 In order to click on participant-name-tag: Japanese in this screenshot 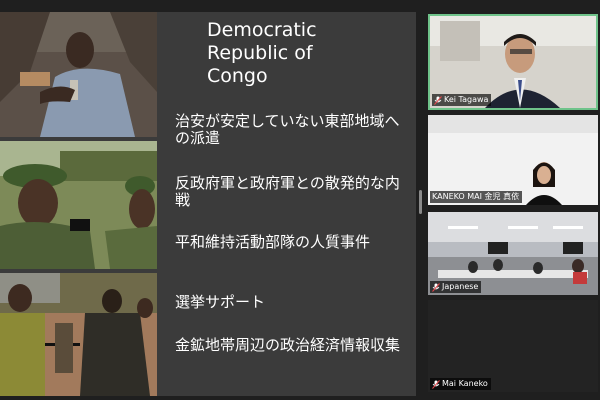, I will do `click(456, 287)`.